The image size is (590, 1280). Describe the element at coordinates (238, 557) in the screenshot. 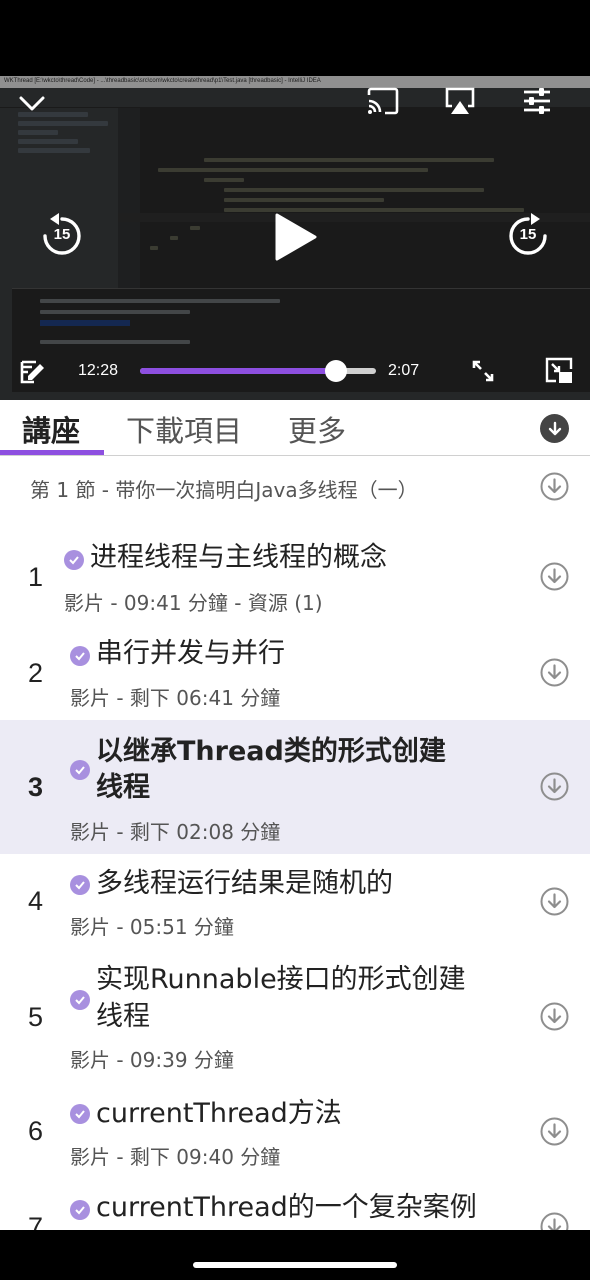

I see `lecture-title: 进程线程与主线程的概念` at that location.